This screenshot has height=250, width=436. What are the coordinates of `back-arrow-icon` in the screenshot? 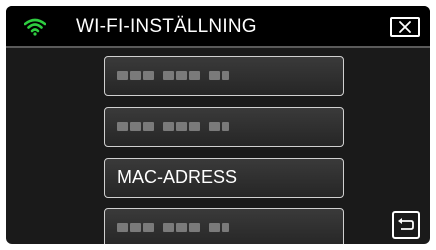 It's located at (406, 224).